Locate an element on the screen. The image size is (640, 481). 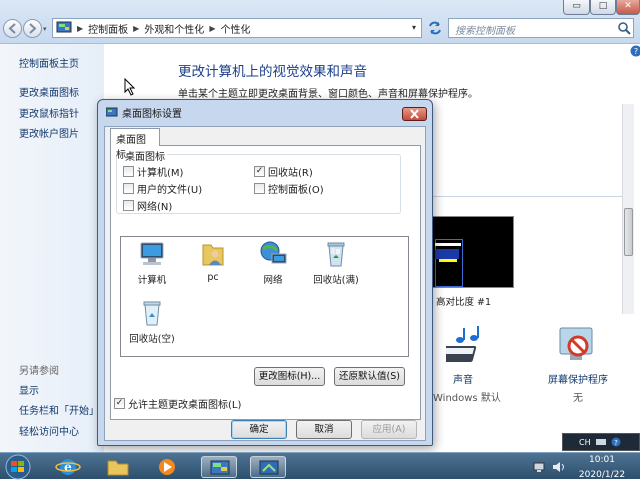
forward-button is located at coordinates (32, 28).